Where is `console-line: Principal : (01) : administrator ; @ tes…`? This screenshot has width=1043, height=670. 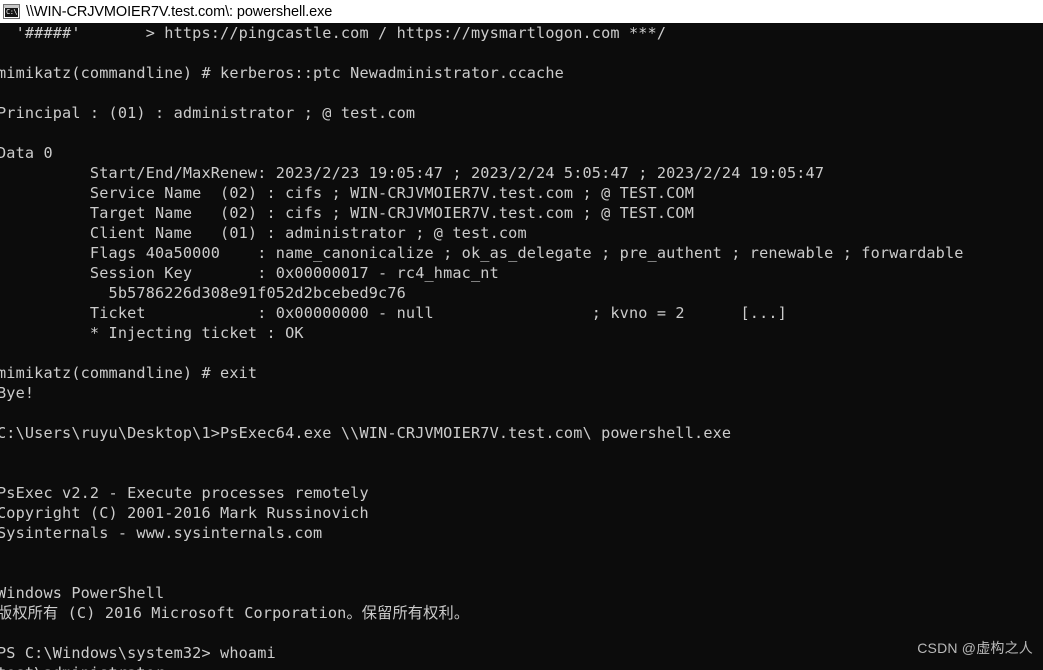
console-line: Principal : (01) : administrator ; @ tes… is located at coordinates (208, 113).